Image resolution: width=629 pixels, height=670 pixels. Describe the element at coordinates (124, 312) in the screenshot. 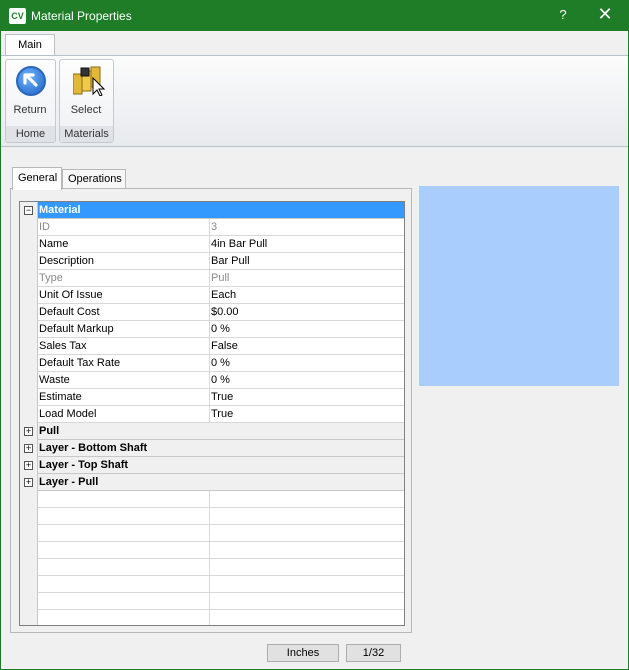

I see `property-name: Default Cost` at that location.